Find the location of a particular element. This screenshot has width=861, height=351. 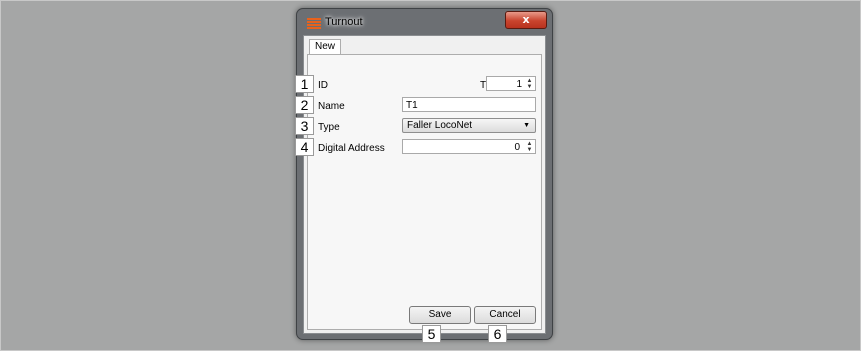

close-icon: x is located at coordinates (526, 19).